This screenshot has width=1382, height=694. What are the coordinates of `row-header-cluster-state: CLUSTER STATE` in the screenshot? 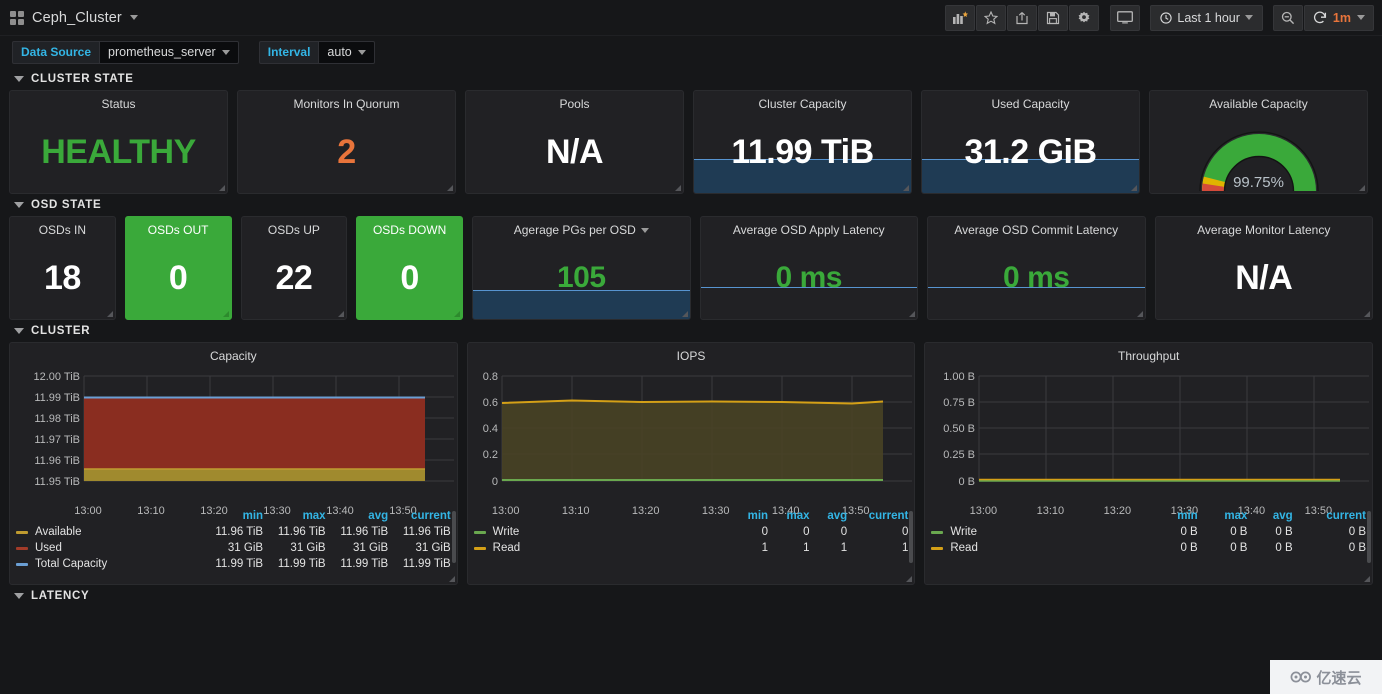 It's located at (691, 79).